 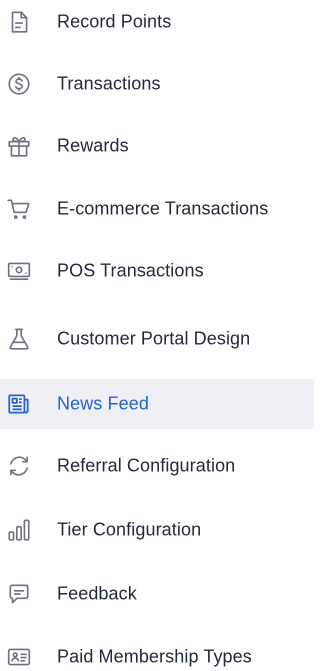 I want to click on sidebar-item-label: Customer Portal Design, so click(x=154, y=338).